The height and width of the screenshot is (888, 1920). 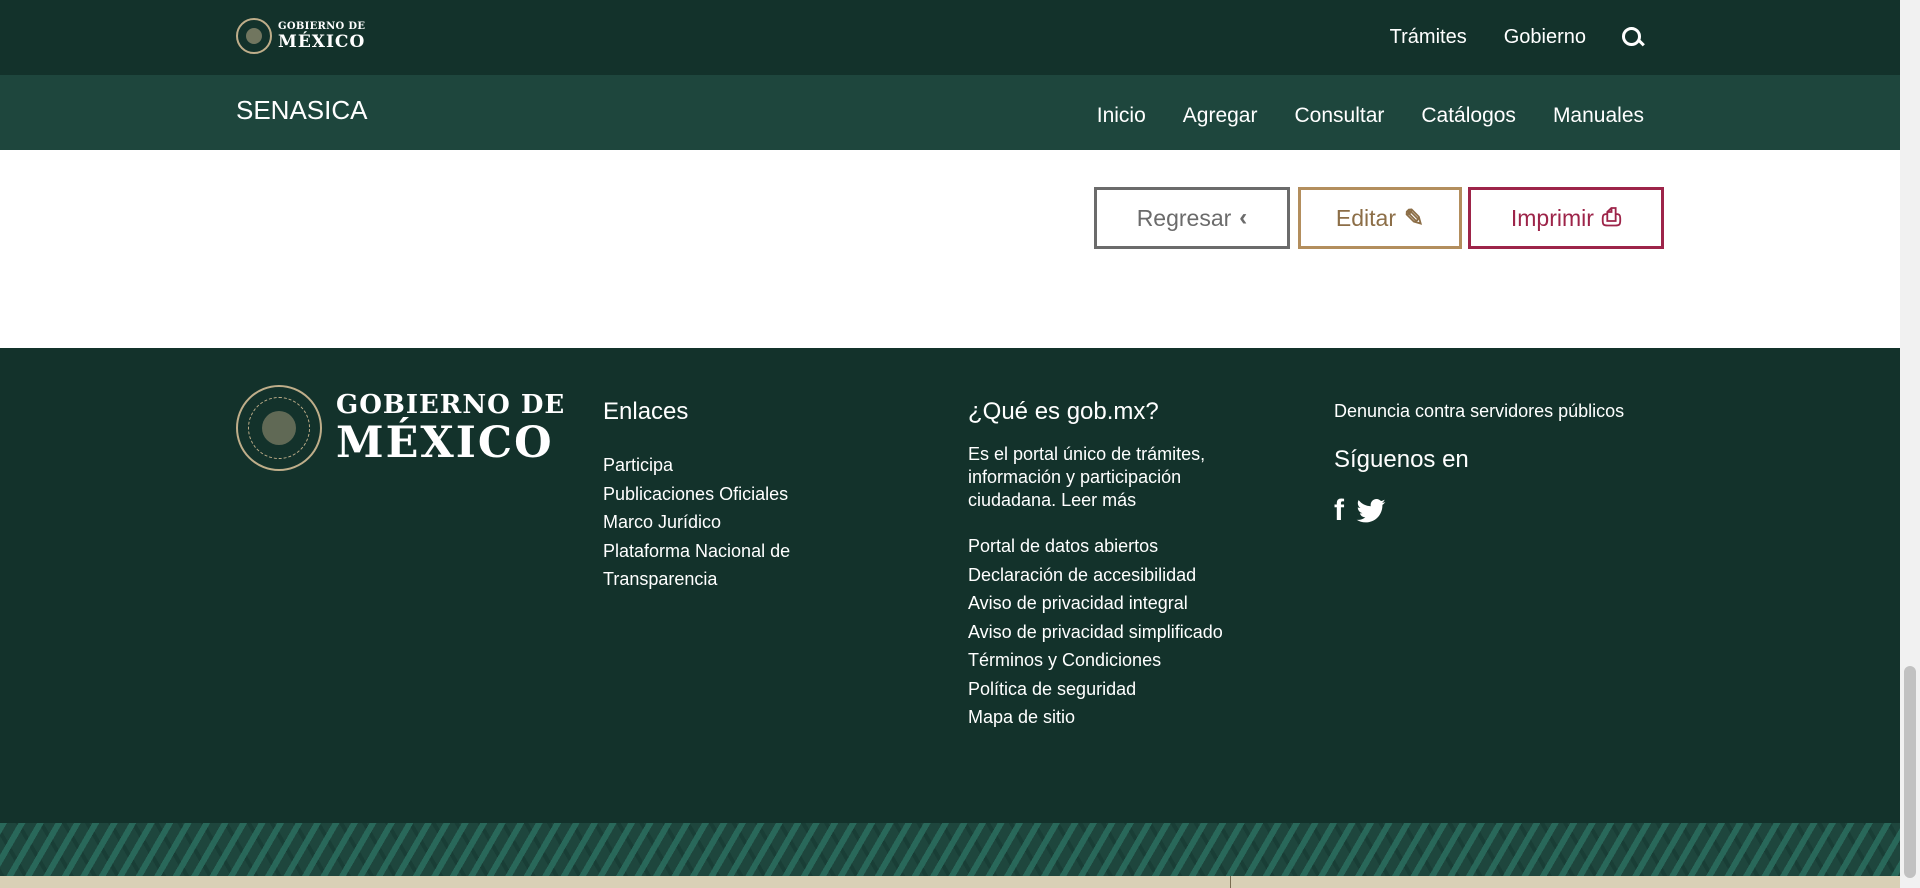 I want to click on back-label: Regresar, so click(x=1184, y=217).